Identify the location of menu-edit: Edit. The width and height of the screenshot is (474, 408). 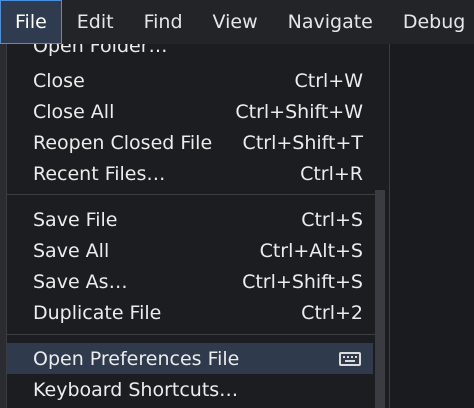
(95, 22).